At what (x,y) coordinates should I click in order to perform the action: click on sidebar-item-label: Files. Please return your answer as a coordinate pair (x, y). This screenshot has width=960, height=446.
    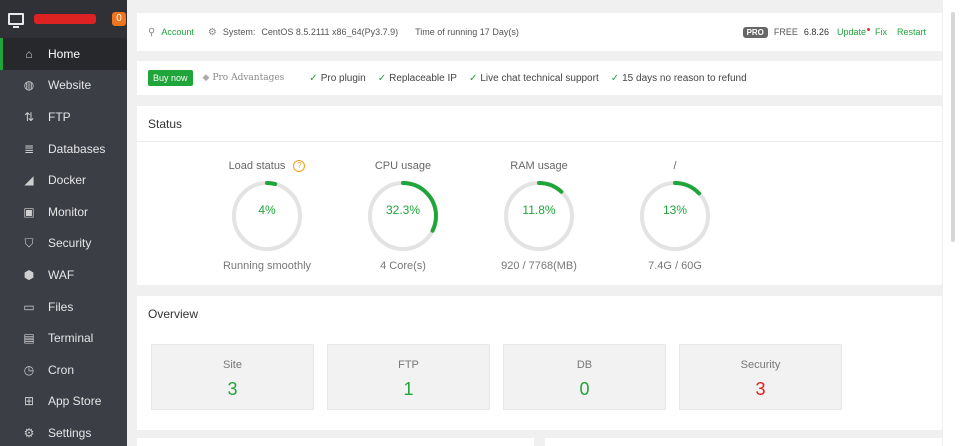
    Looking at the image, I should click on (61, 306).